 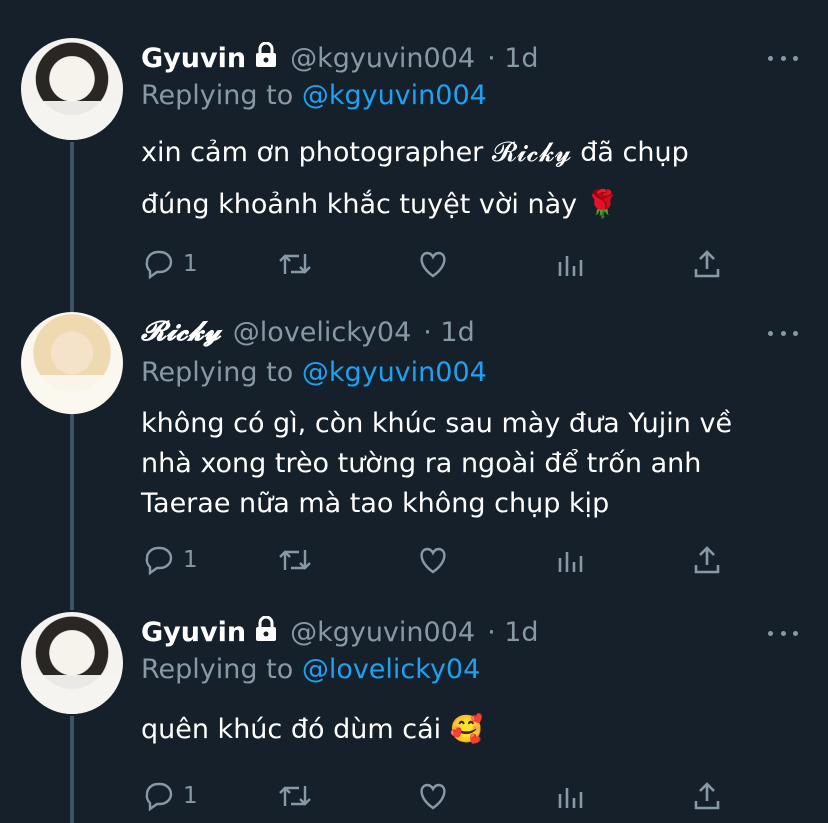 What do you see at coordinates (322, 332) in the screenshot?
I see `author-handle: @lovelicky04` at bounding box center [322, 332].